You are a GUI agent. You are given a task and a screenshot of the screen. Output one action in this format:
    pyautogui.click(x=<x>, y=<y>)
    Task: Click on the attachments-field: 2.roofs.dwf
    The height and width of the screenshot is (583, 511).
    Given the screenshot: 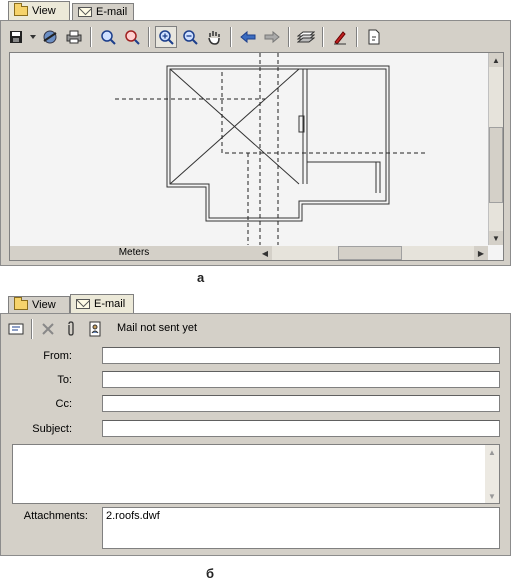 What is the action you would take?
    pyautogui.click(x=301, y=528)
    